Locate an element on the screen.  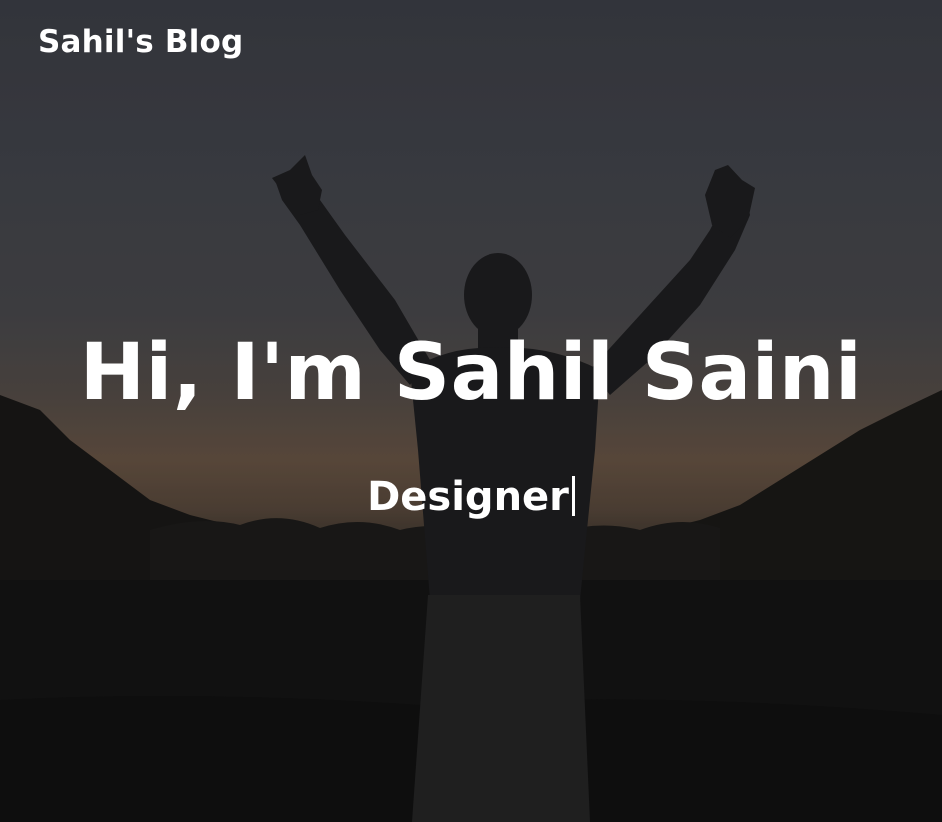
brand-link: Sahil's Blog is located at coordinates (140, 42).